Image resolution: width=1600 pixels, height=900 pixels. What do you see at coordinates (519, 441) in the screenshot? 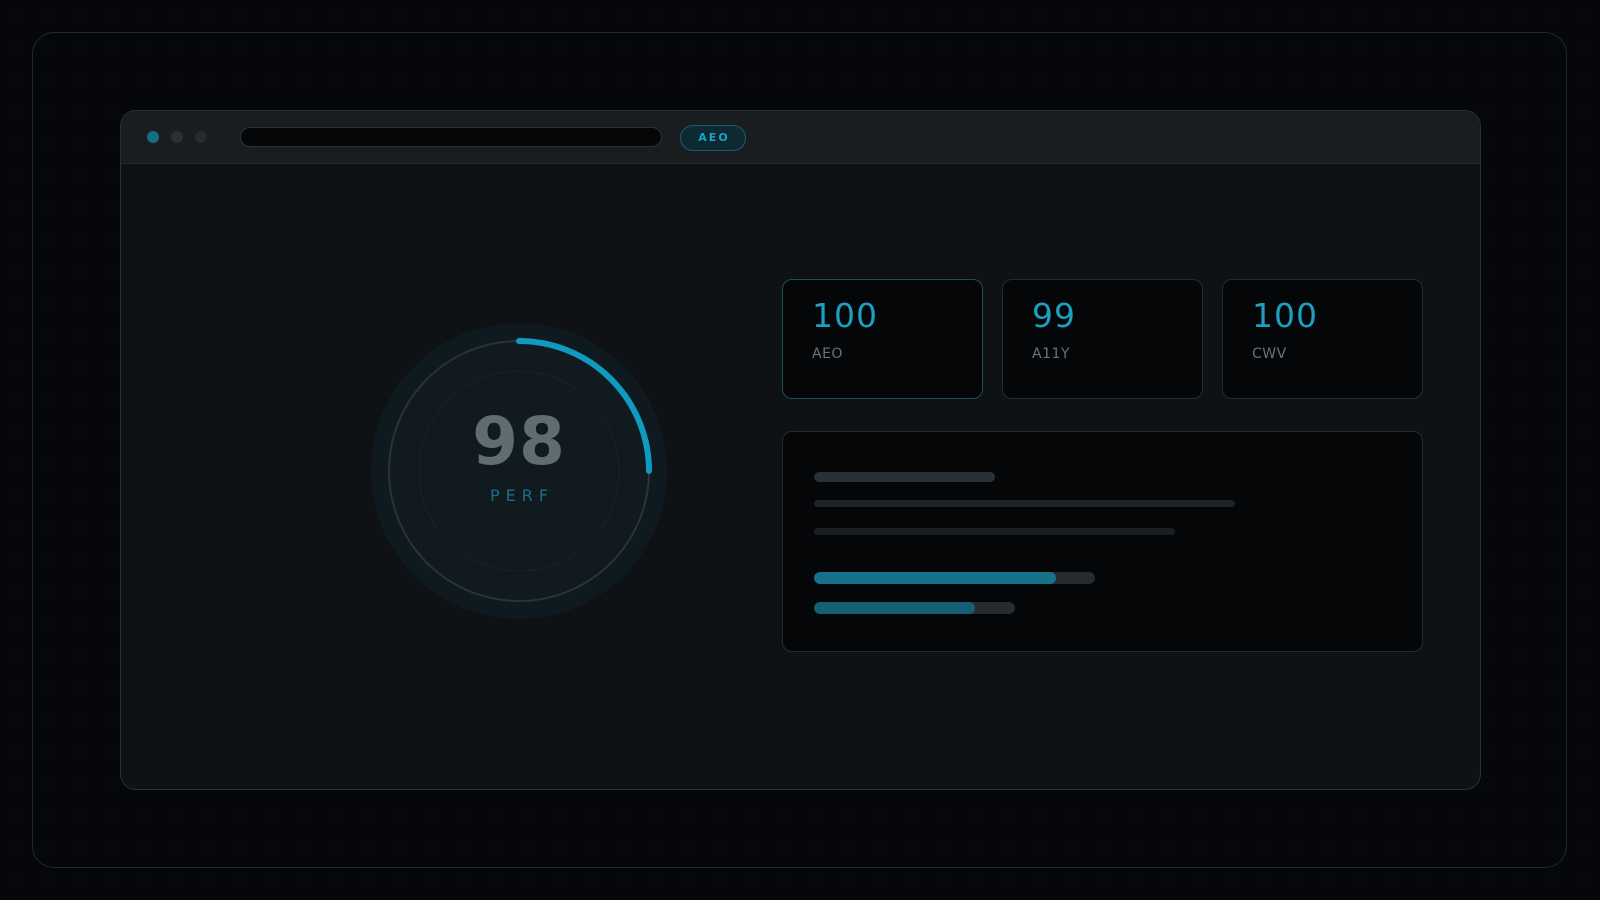
I see `performance-score: 98` at bounding box center [519, 441].